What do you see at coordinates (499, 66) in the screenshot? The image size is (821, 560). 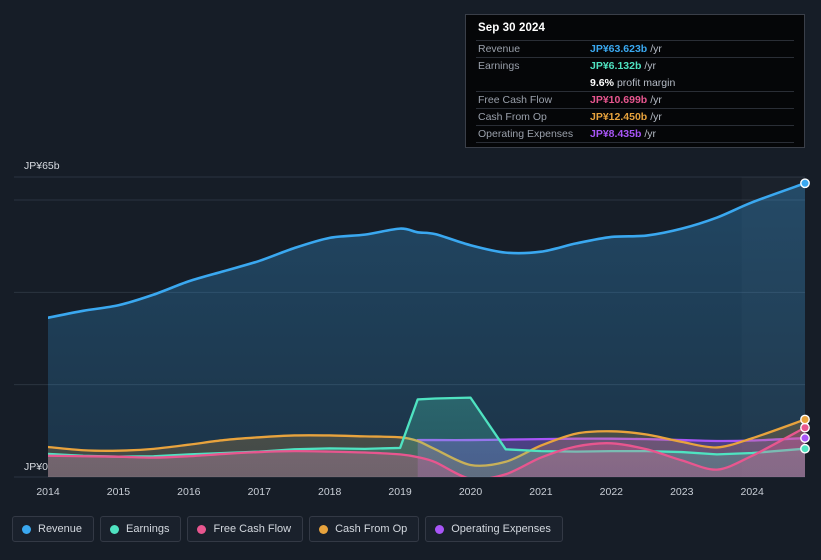 I see `tooltip-row-label: Earnings` at bounding box center [499, 66].